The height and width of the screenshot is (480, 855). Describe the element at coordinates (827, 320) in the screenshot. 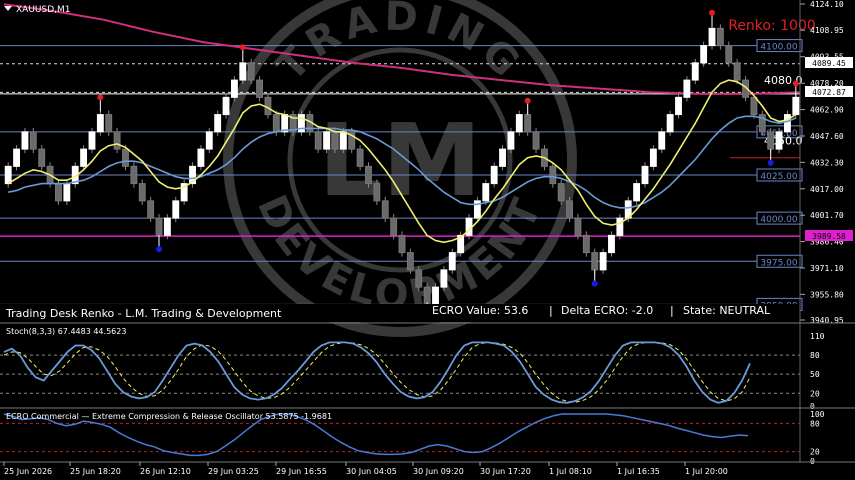

I see `price-tick-label: 3940.95` at that location.